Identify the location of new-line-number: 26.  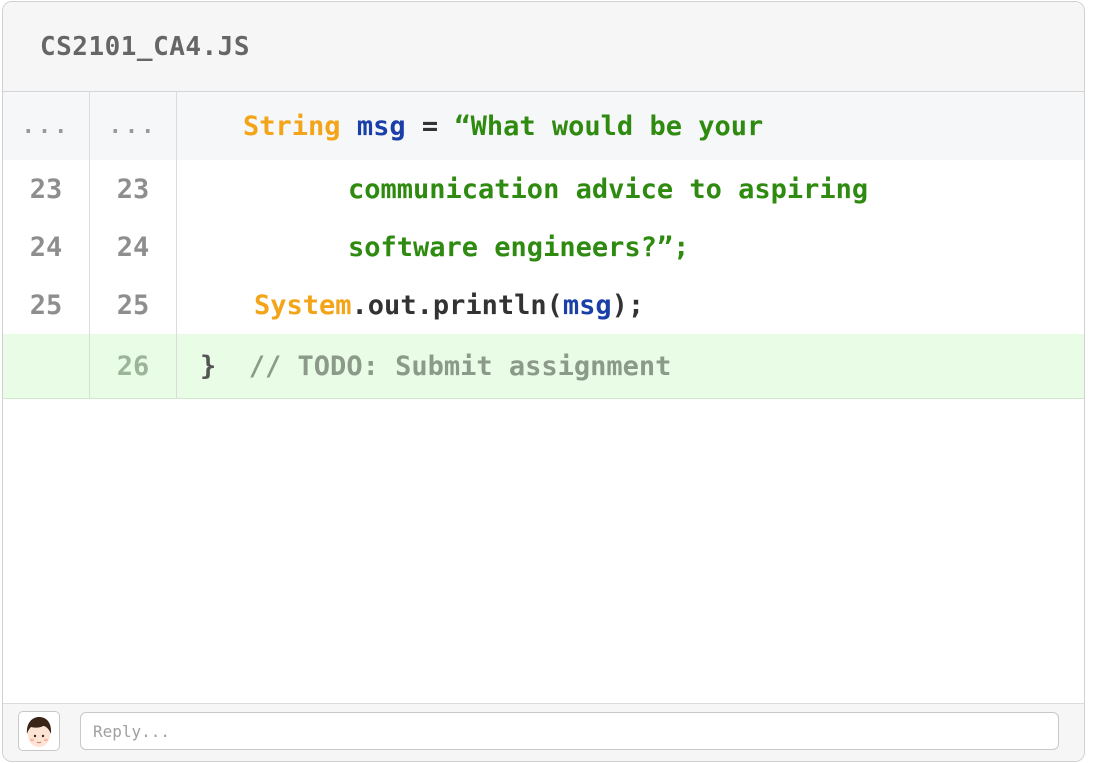
(133, 366).